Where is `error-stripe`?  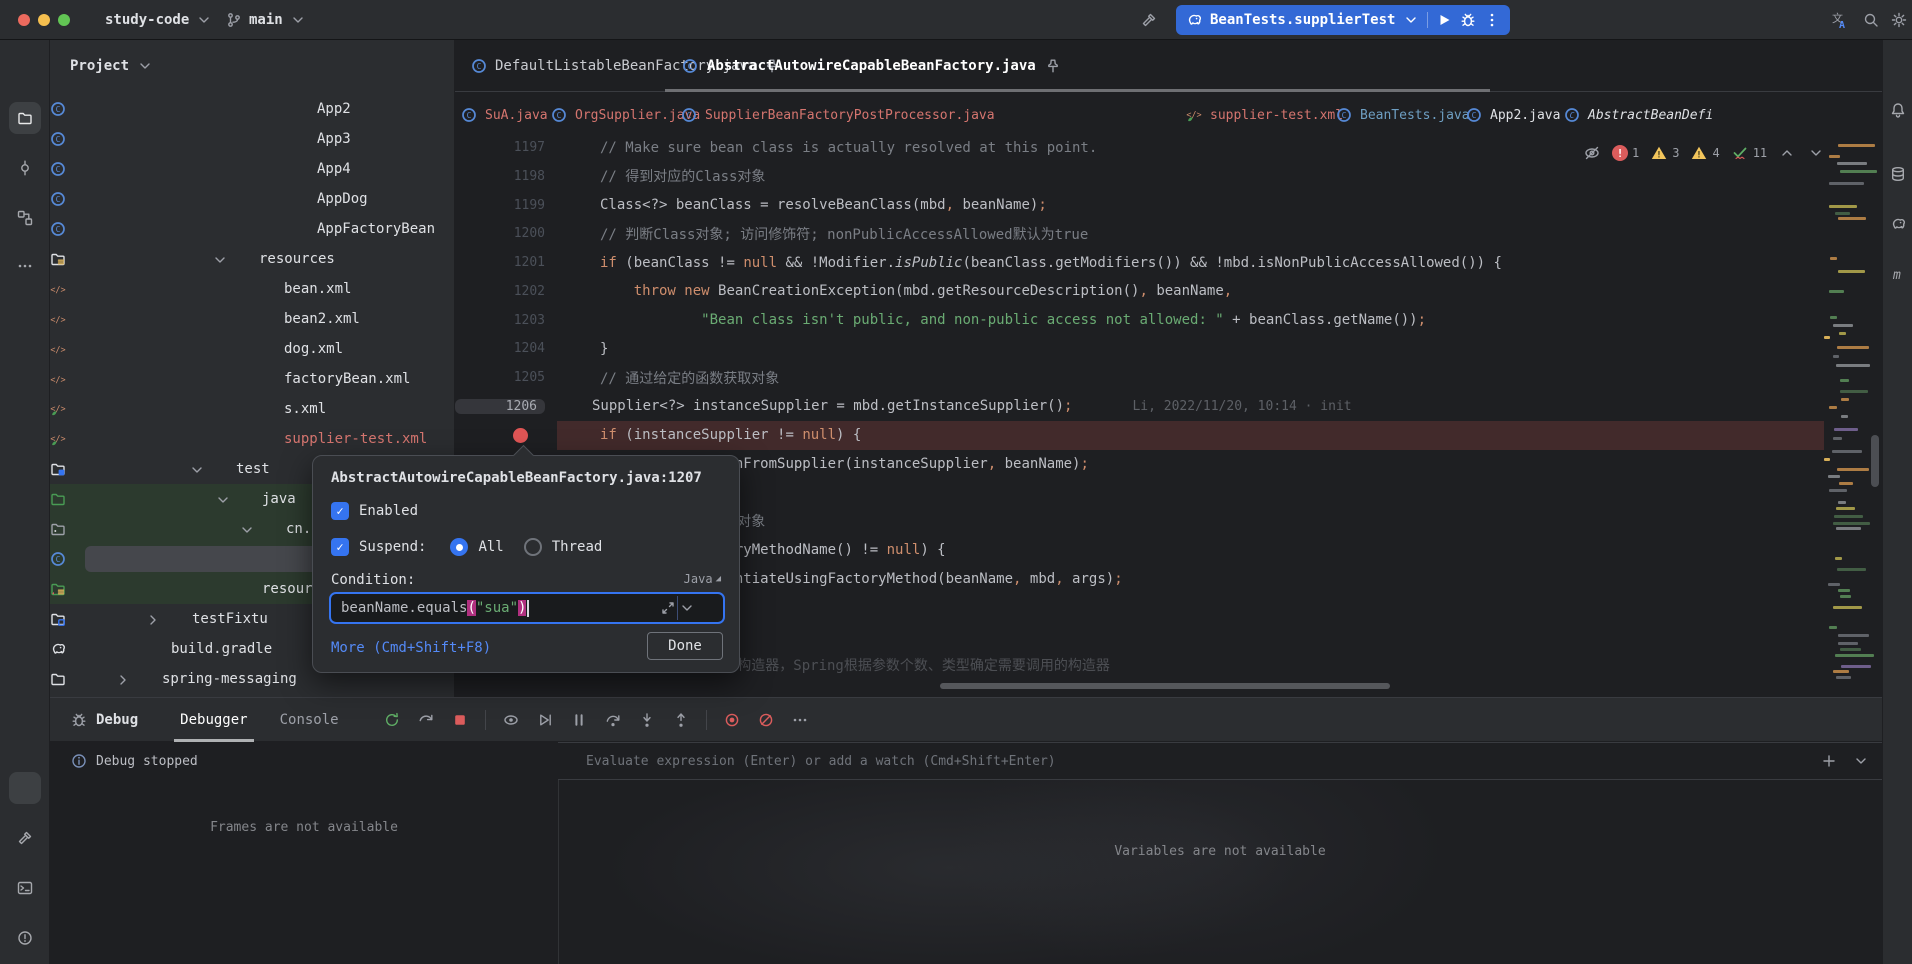
error-stripe is located at coordinates (1853, 412).